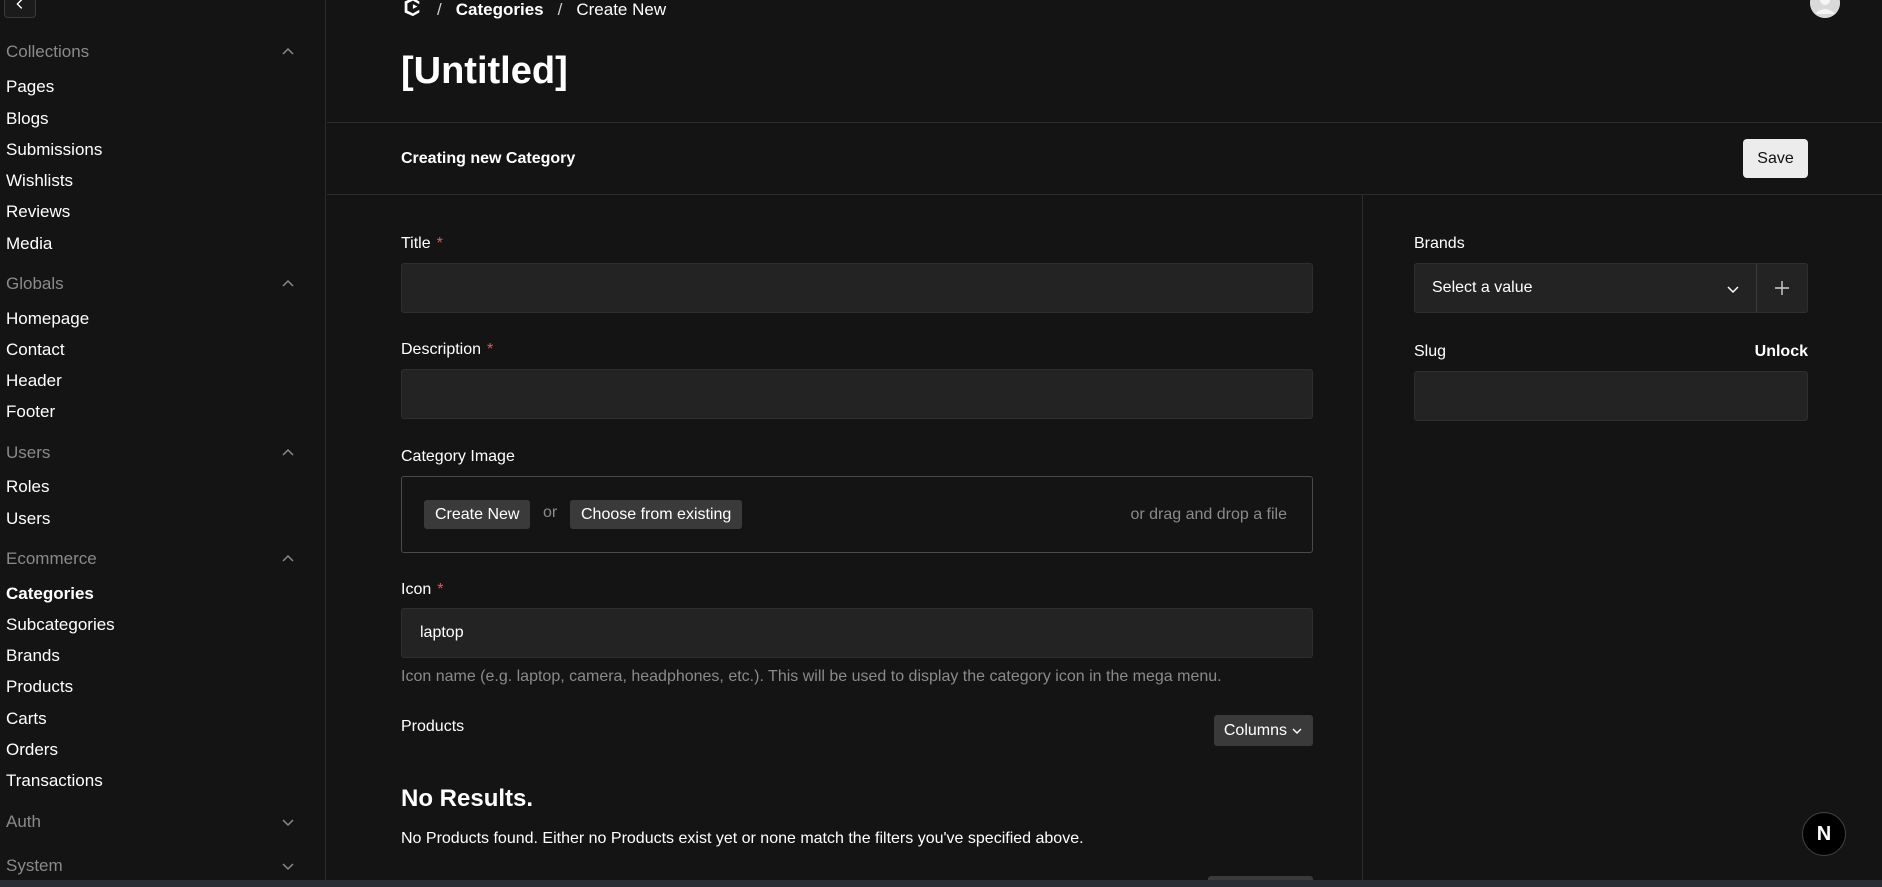  I want to click on sidebar-item-transactions: Transactions, so click(54, 781).